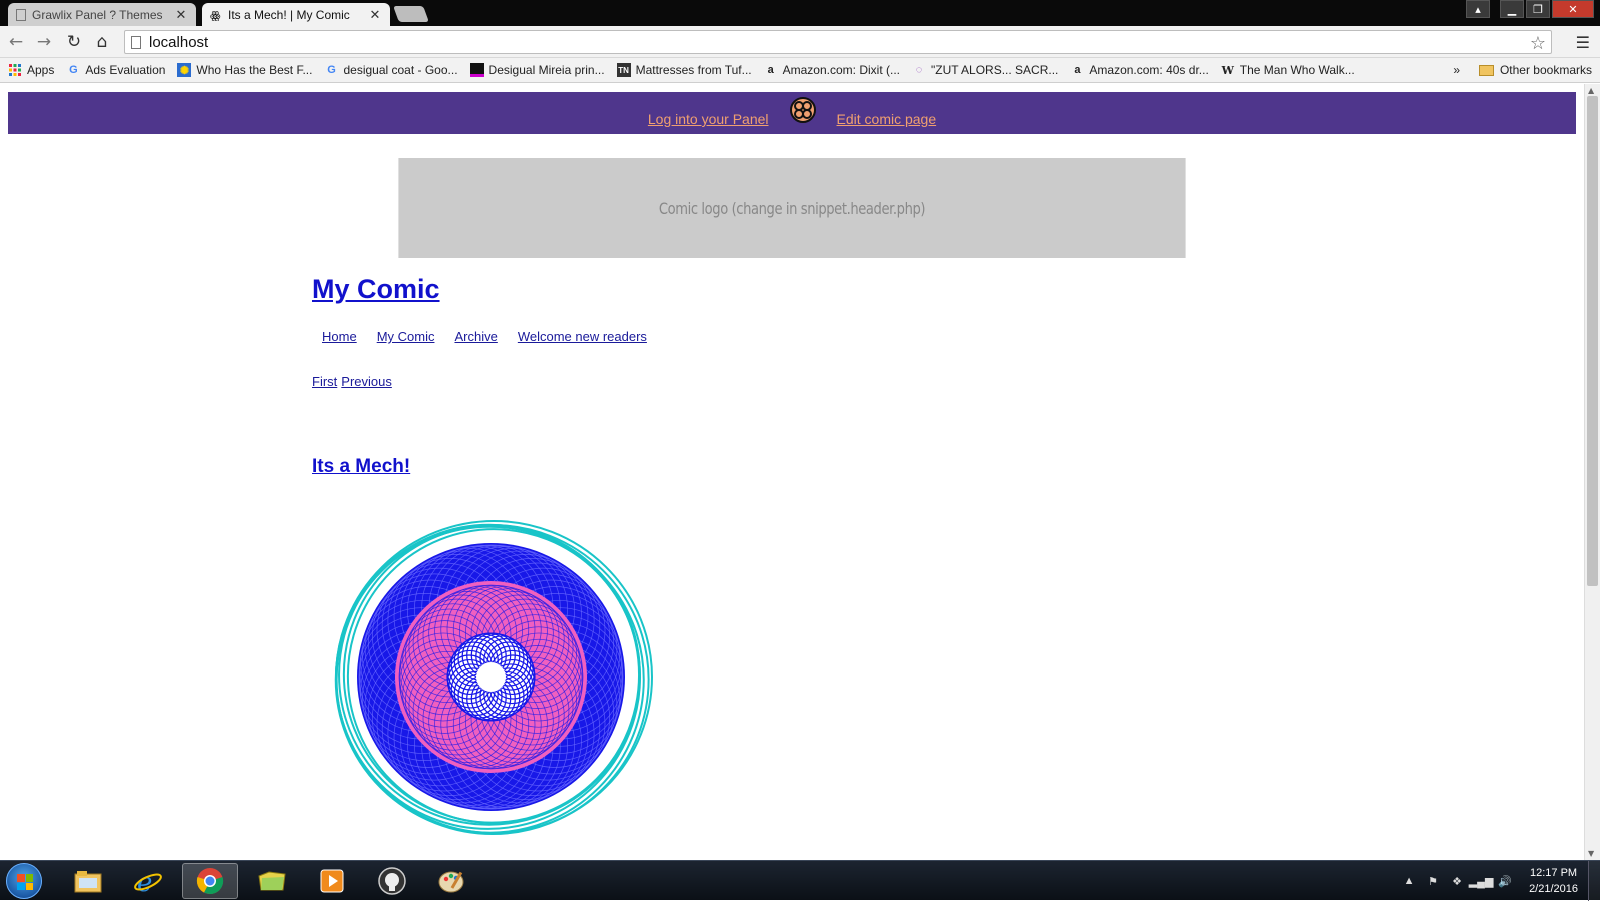  What do you see at coordinates (1512, 9) in the screenshot?
I see `minimize-button: ▁` at bounding box center [1512, 9].